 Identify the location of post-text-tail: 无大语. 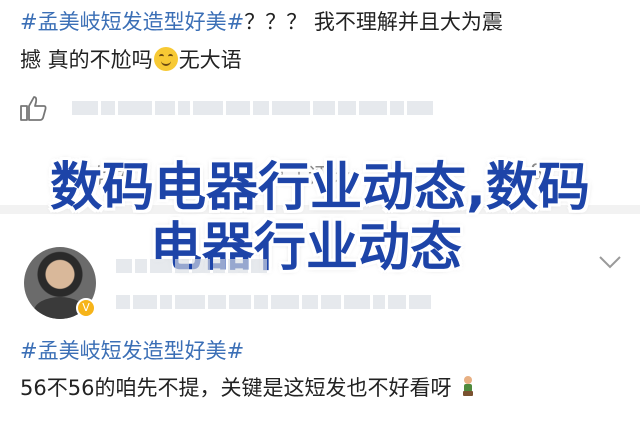
(210, 60).